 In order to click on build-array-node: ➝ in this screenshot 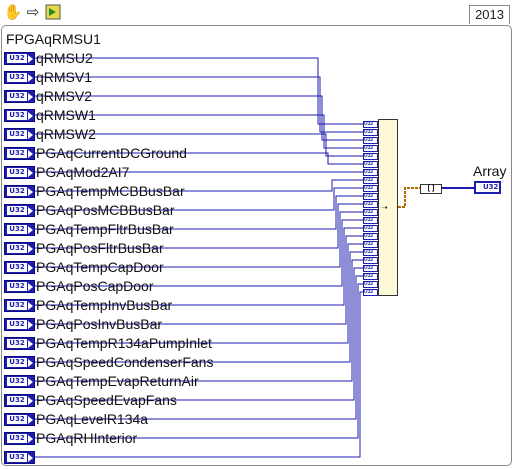, I will do `click(388, 207)`.